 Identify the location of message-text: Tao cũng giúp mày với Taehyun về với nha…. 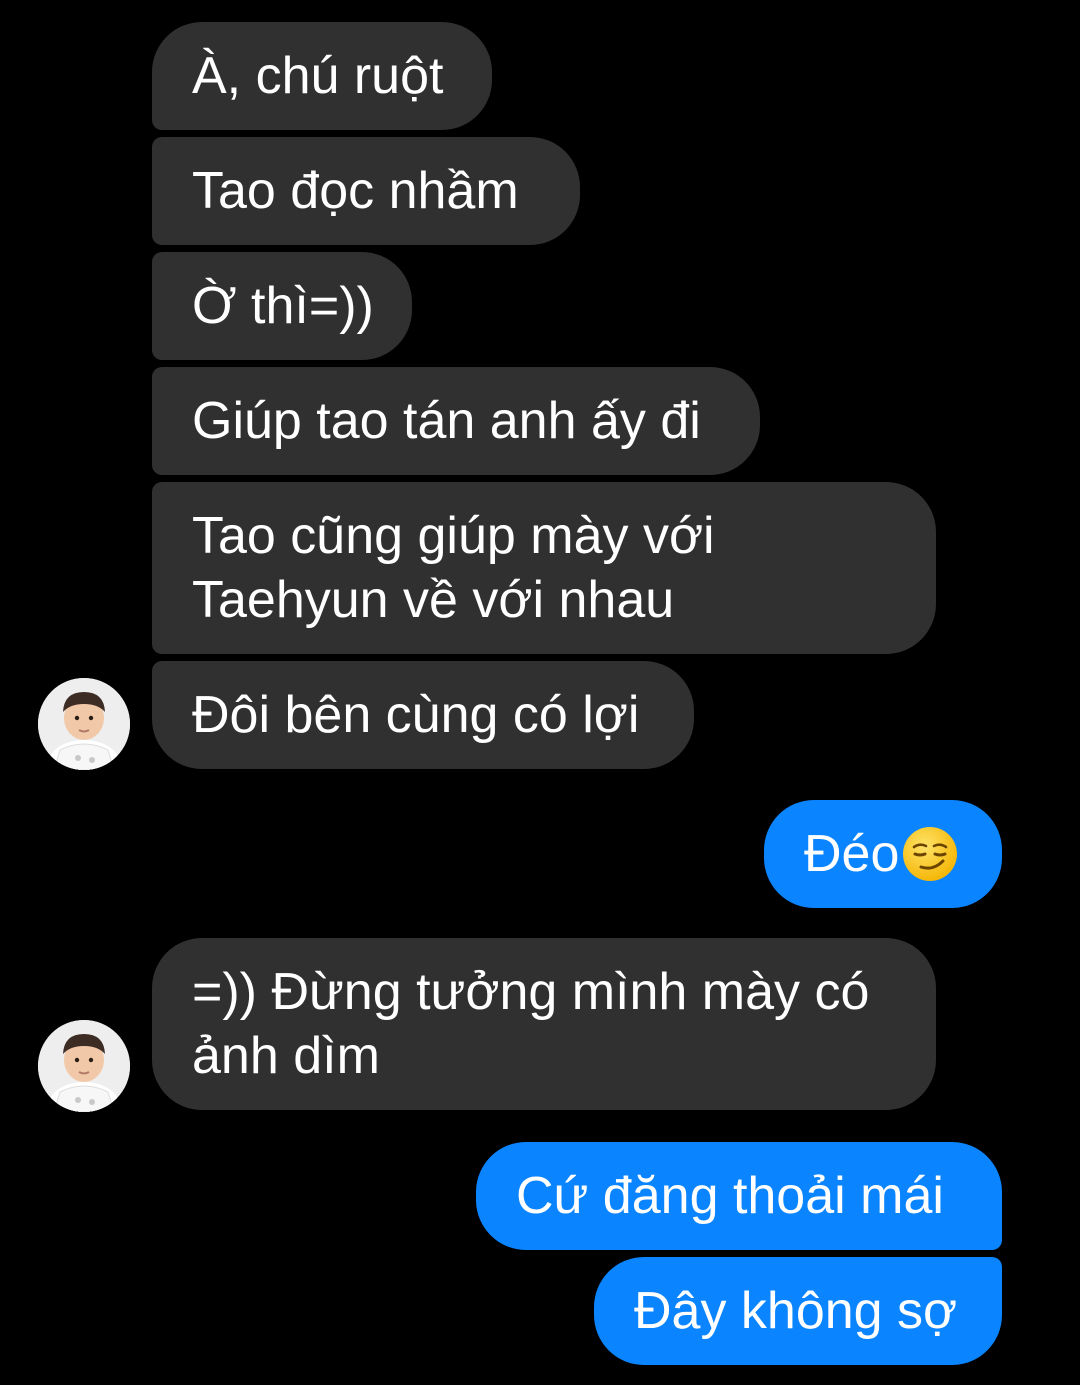
(453, 568).